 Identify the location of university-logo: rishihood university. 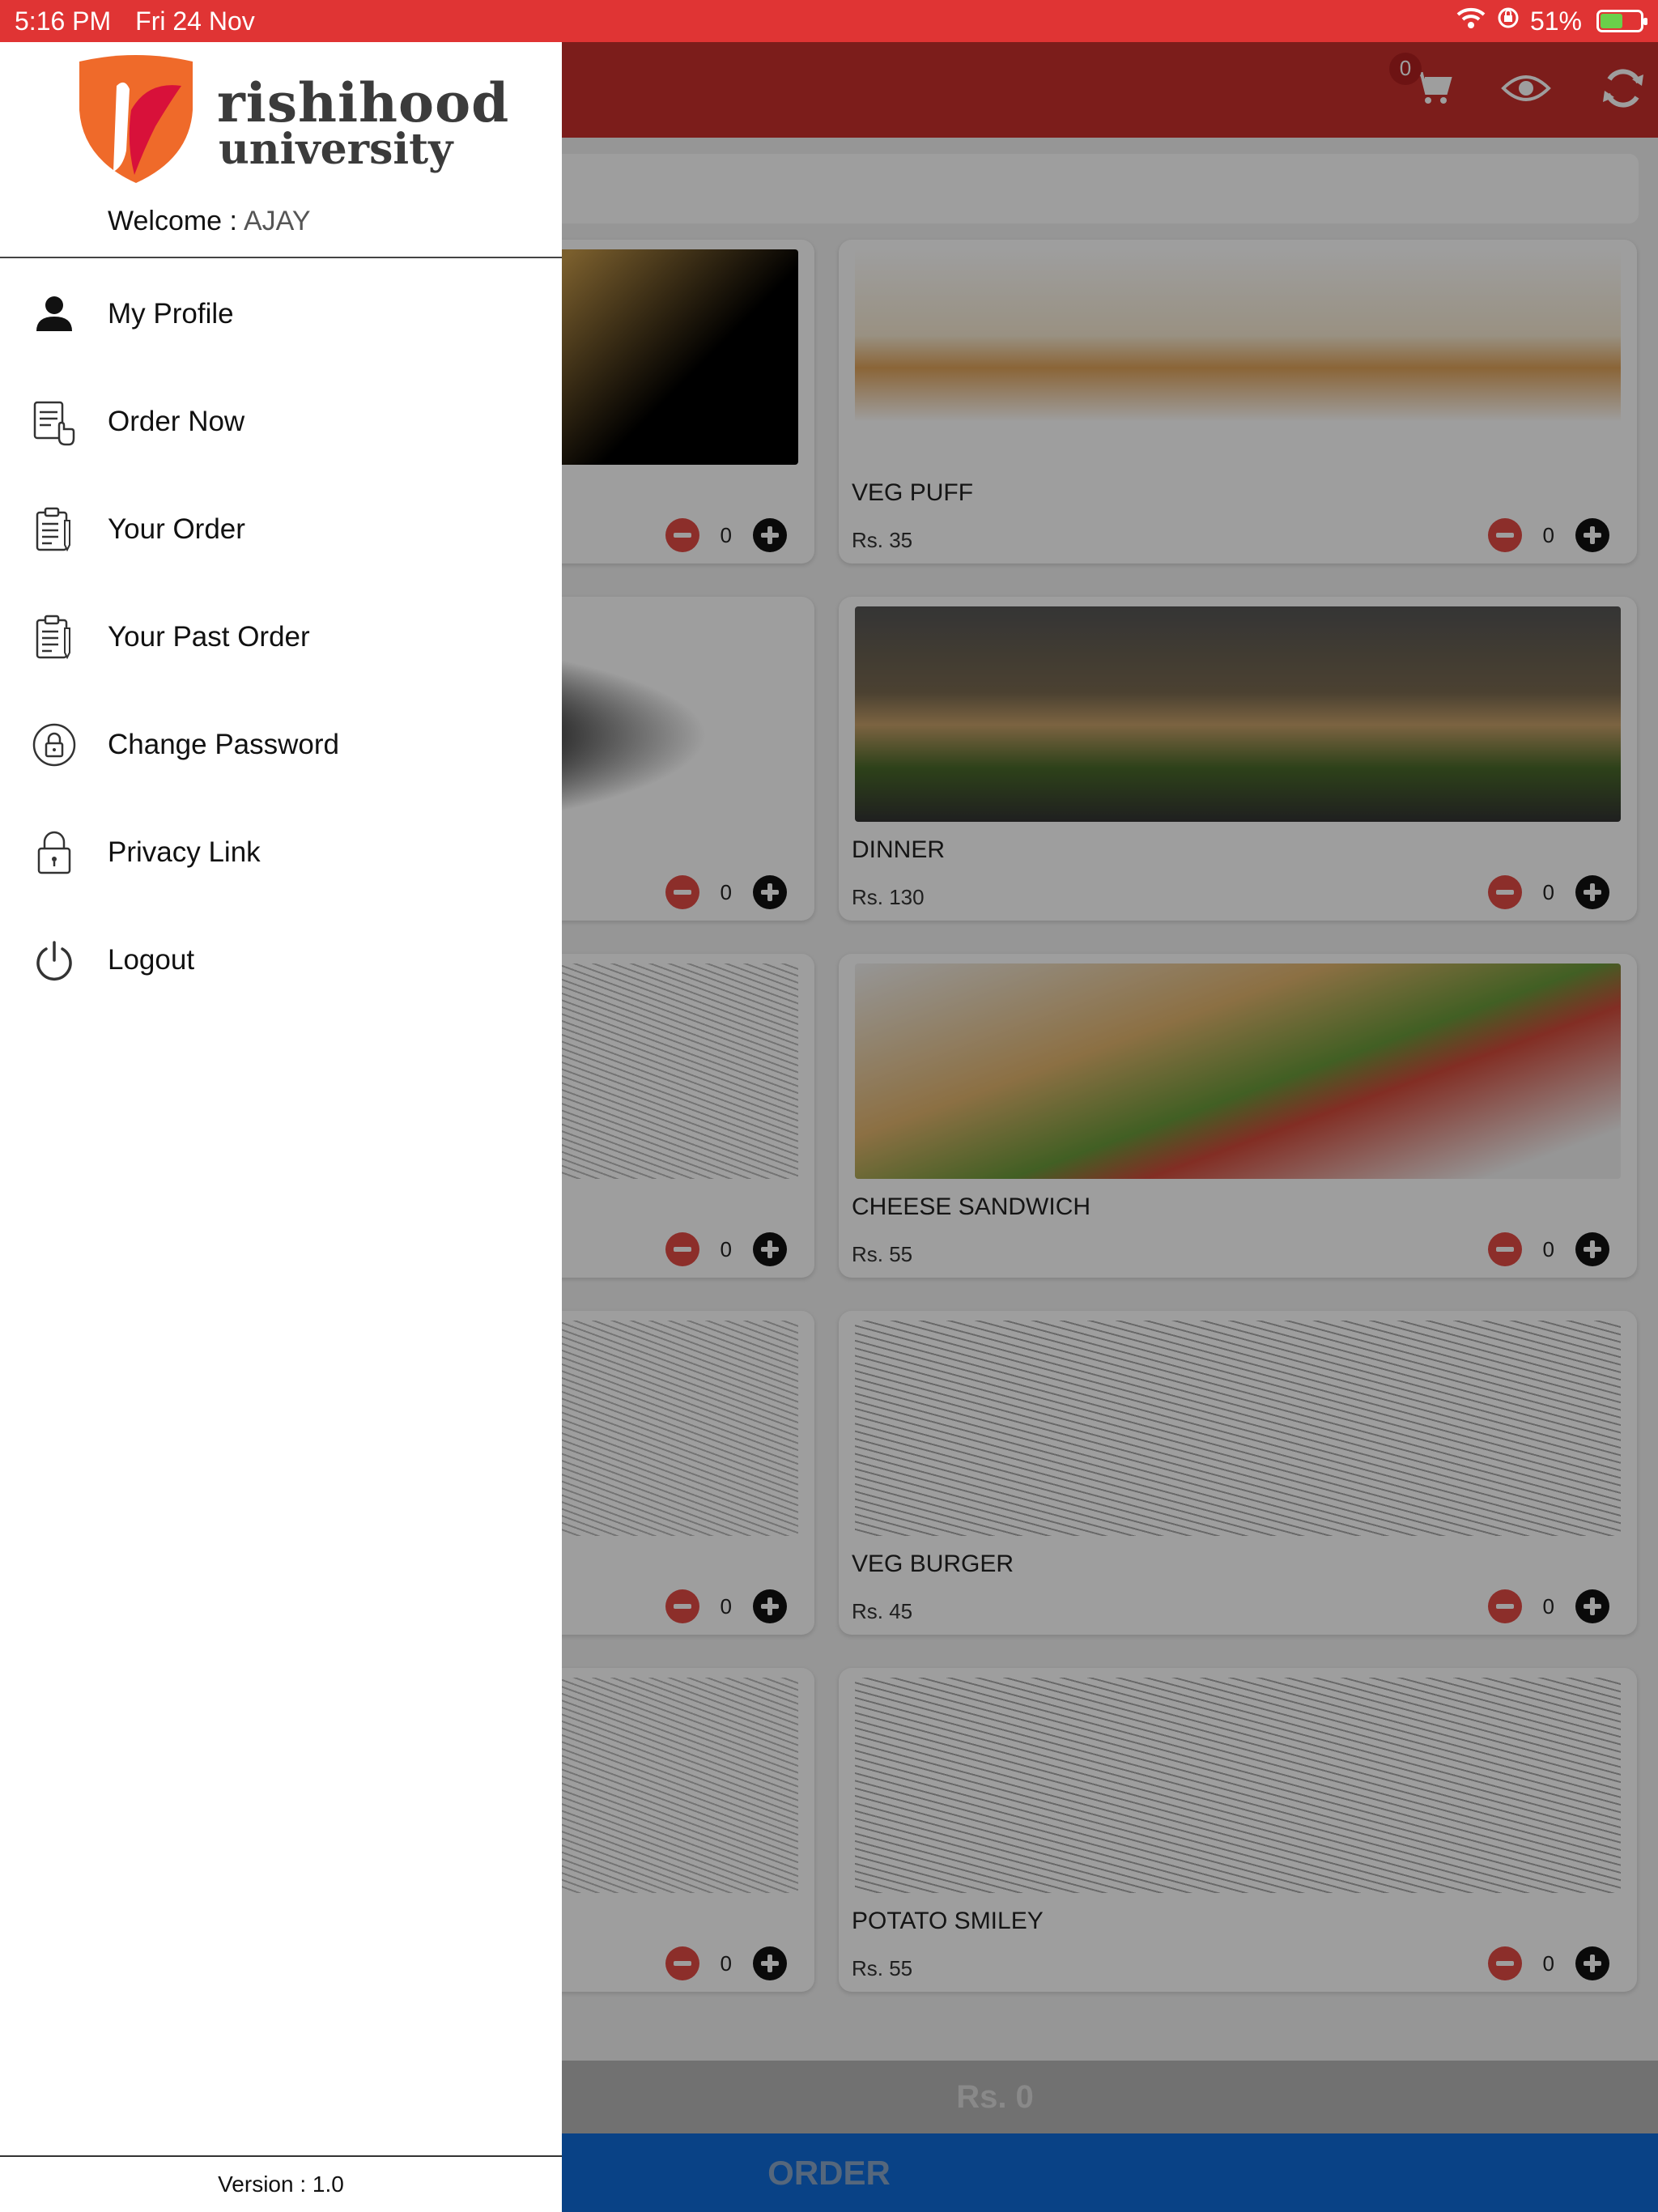
(291, 119).